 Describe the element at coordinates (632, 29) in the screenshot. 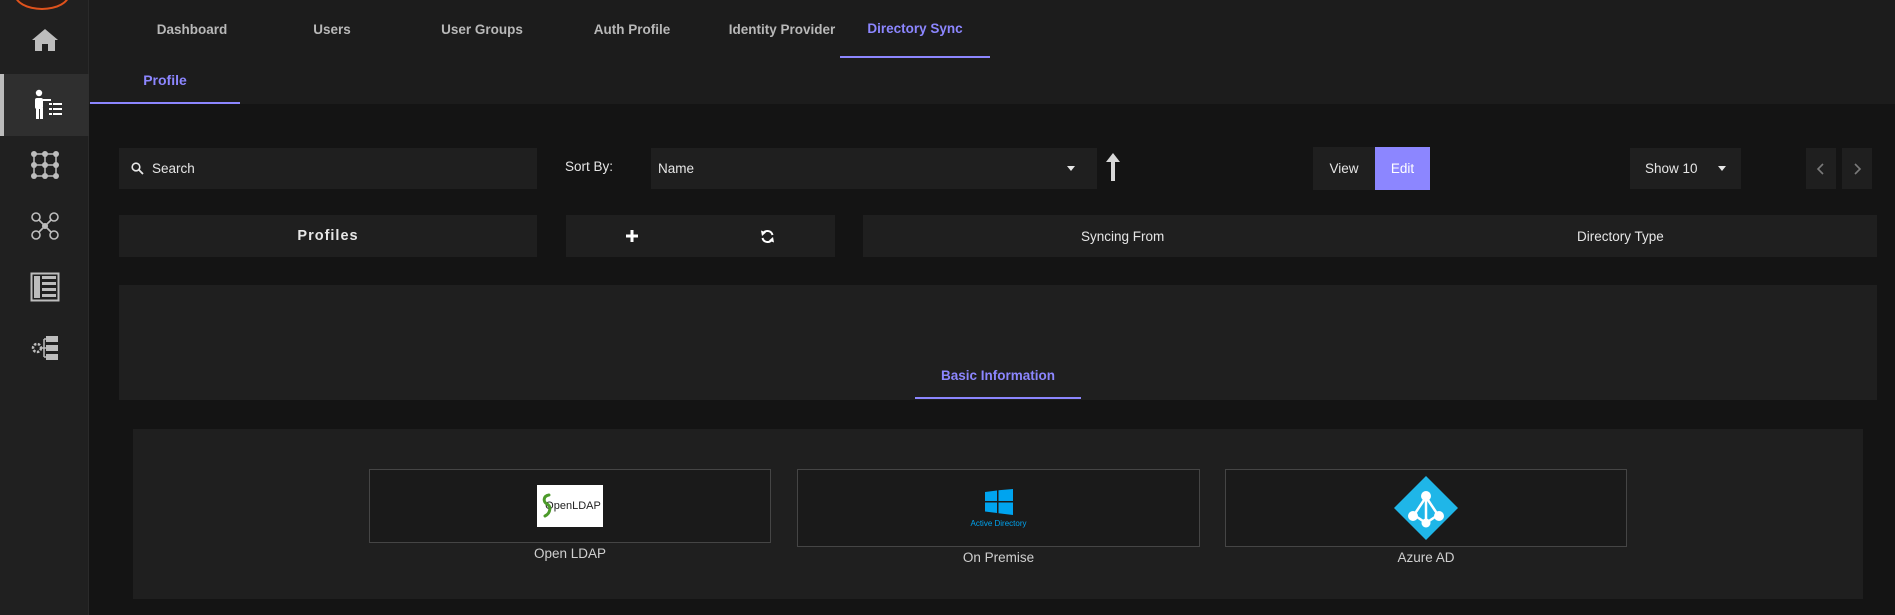

I see `tab-auth-profile: Auth Profile` at that location.